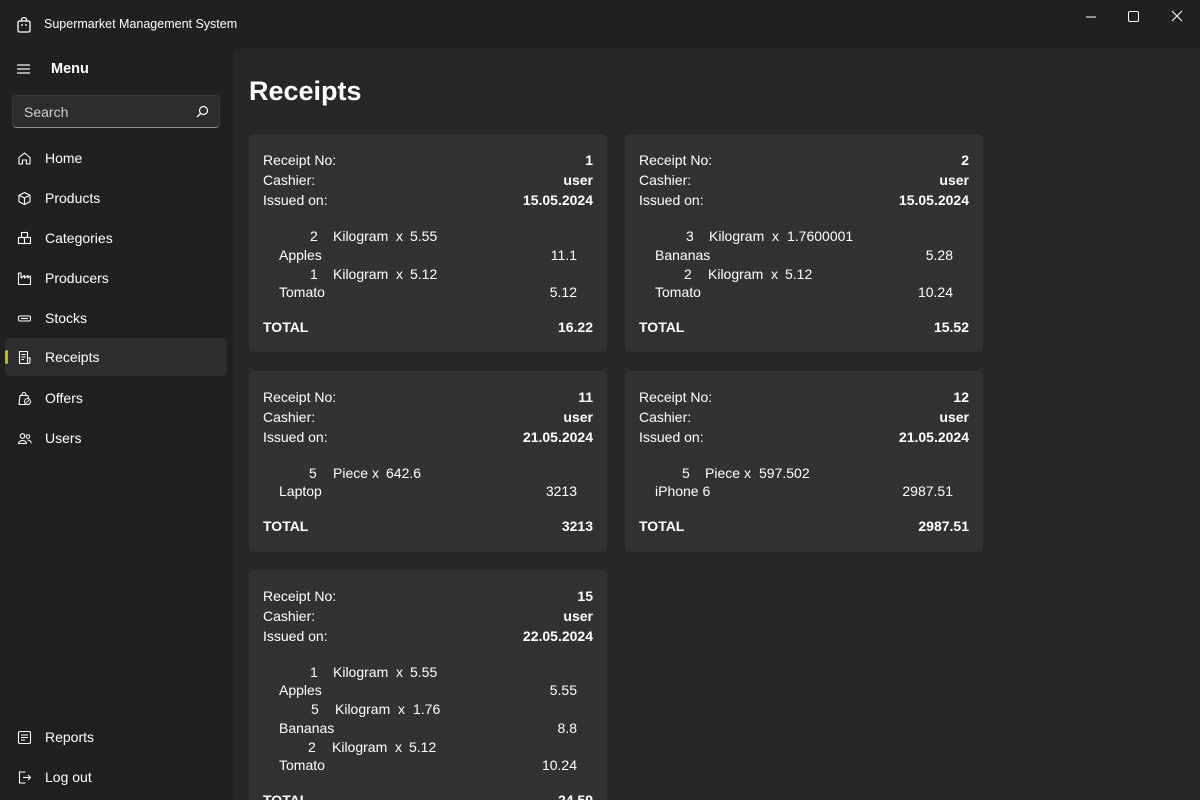 This screenshot has width=1200, height=800. Describe the element at coordinates (24, 69) in the screenshot. I see `hamburger-menu-icon` at that location.